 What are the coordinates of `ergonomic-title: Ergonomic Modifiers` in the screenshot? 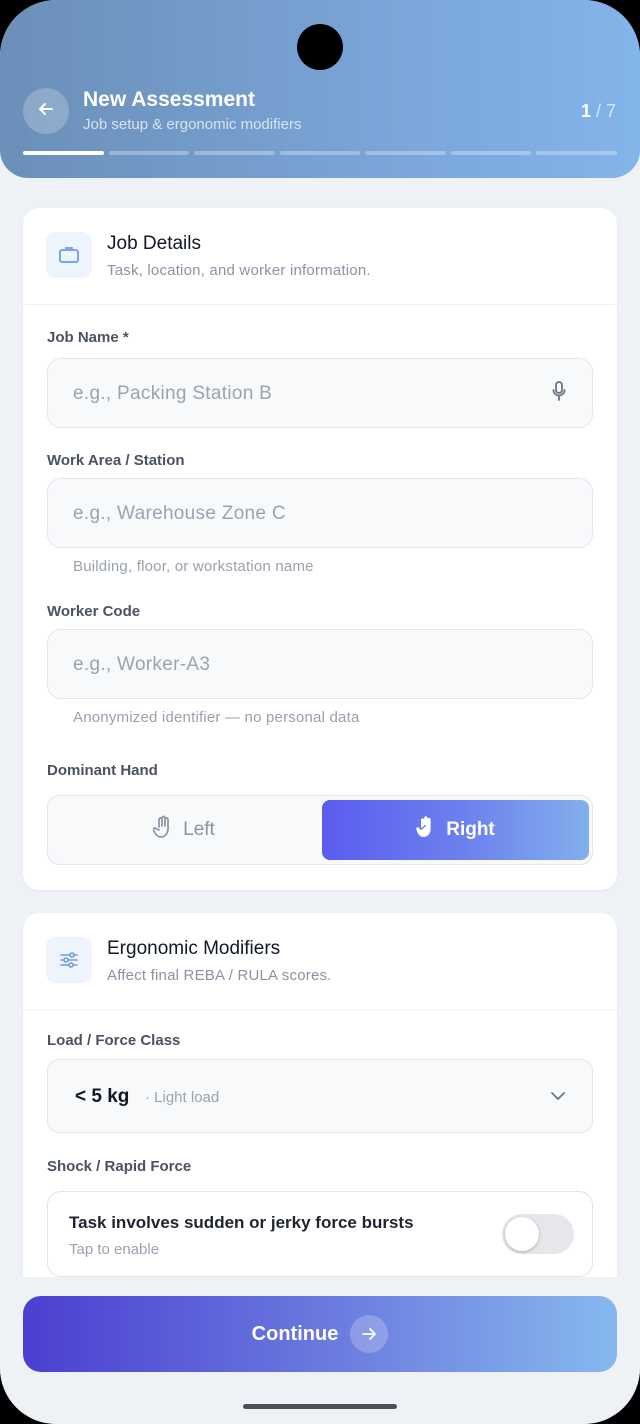 It's located at (194, 948).